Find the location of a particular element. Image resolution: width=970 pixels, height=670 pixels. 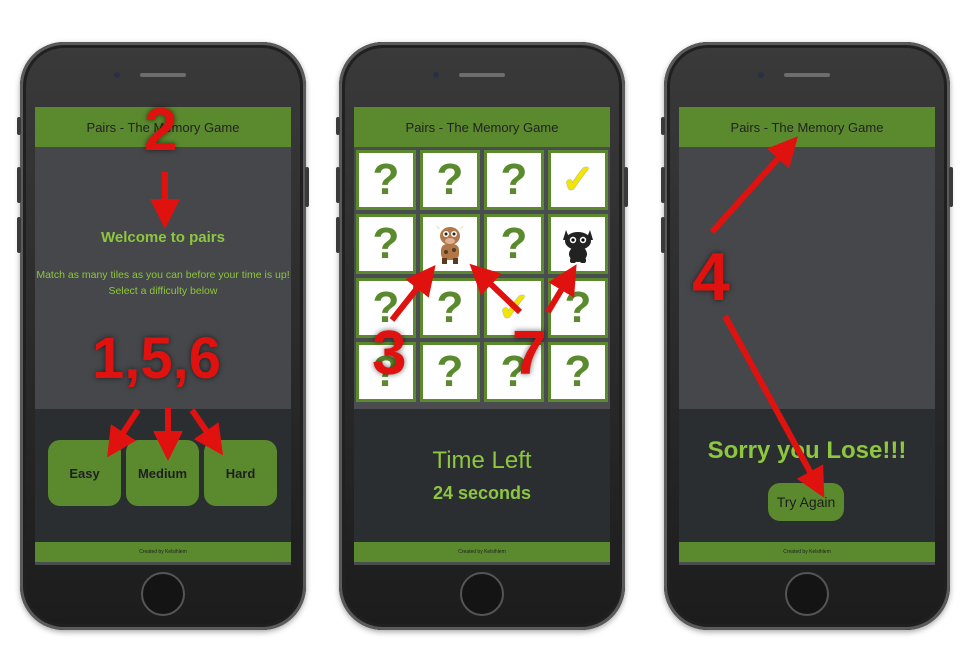

matched-tile: ✓ is located at coordinates (578, 180).